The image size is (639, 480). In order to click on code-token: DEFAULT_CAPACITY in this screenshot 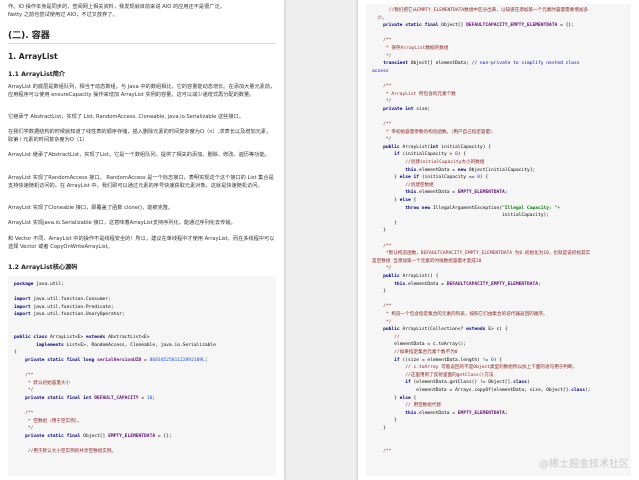, I will do `click(116, 398)`.